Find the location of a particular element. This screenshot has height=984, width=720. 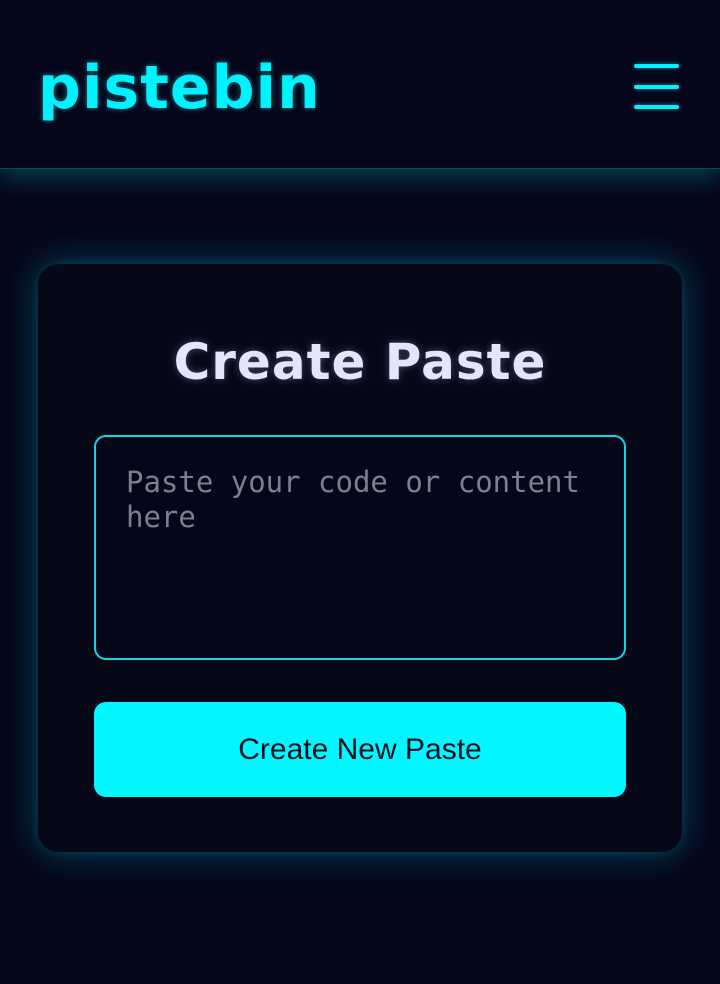

create-new-paste-button: Create New Paste is located at coordinates (360, 749).